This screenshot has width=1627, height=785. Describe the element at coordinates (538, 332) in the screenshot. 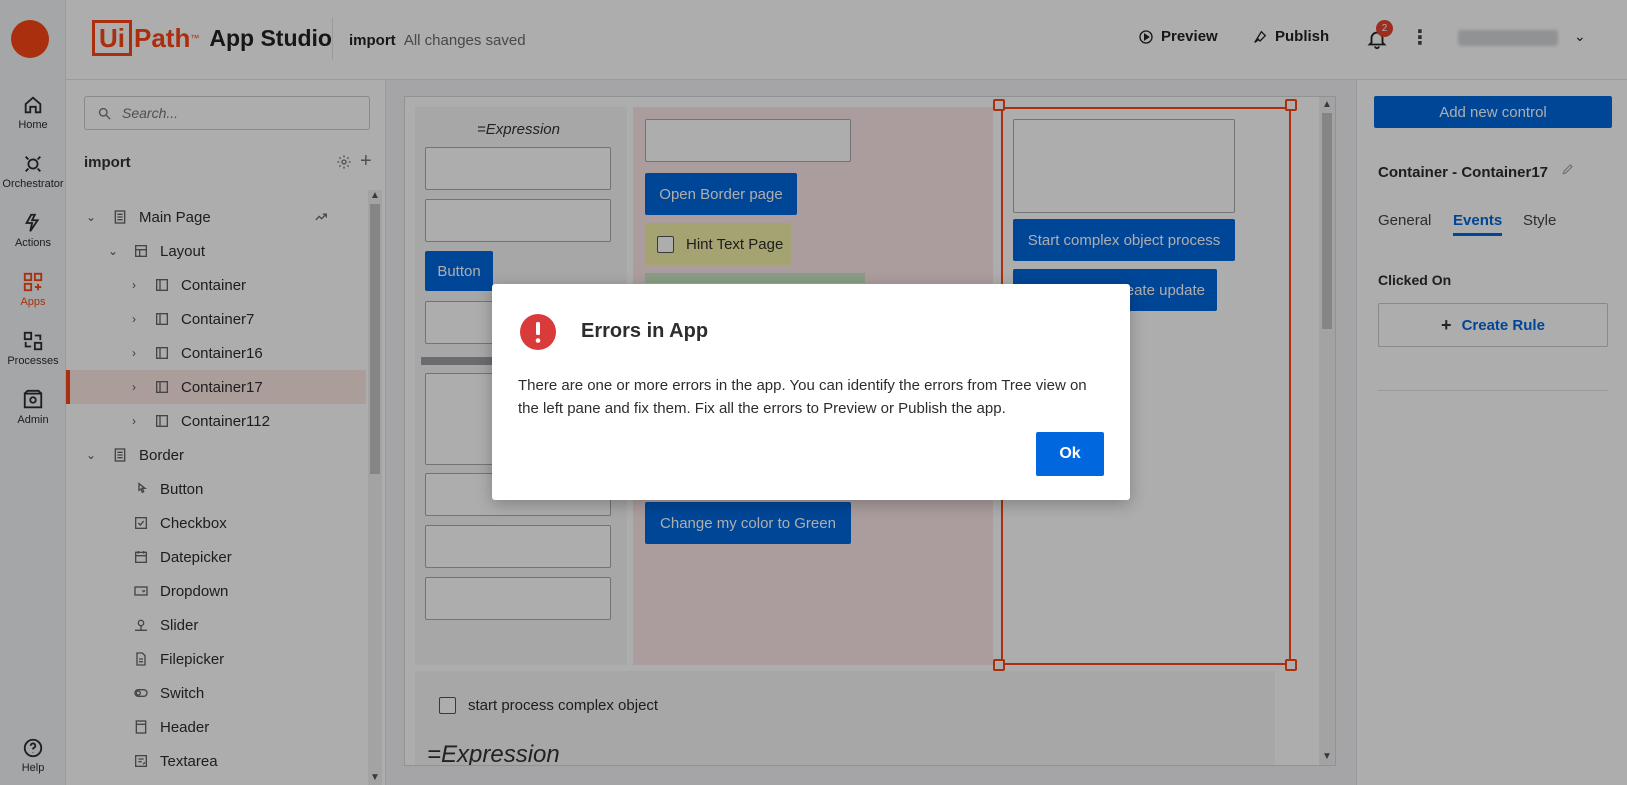

I see `error-icon` at that location.